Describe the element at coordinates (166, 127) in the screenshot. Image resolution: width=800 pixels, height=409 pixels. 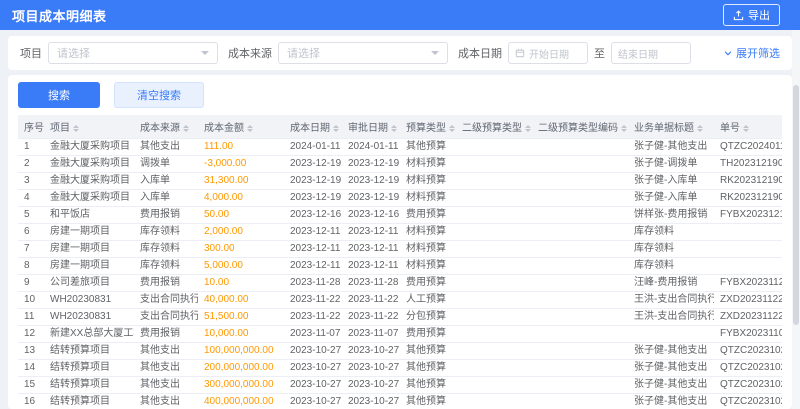
I see `column-header-2: 成本来源` at that location.